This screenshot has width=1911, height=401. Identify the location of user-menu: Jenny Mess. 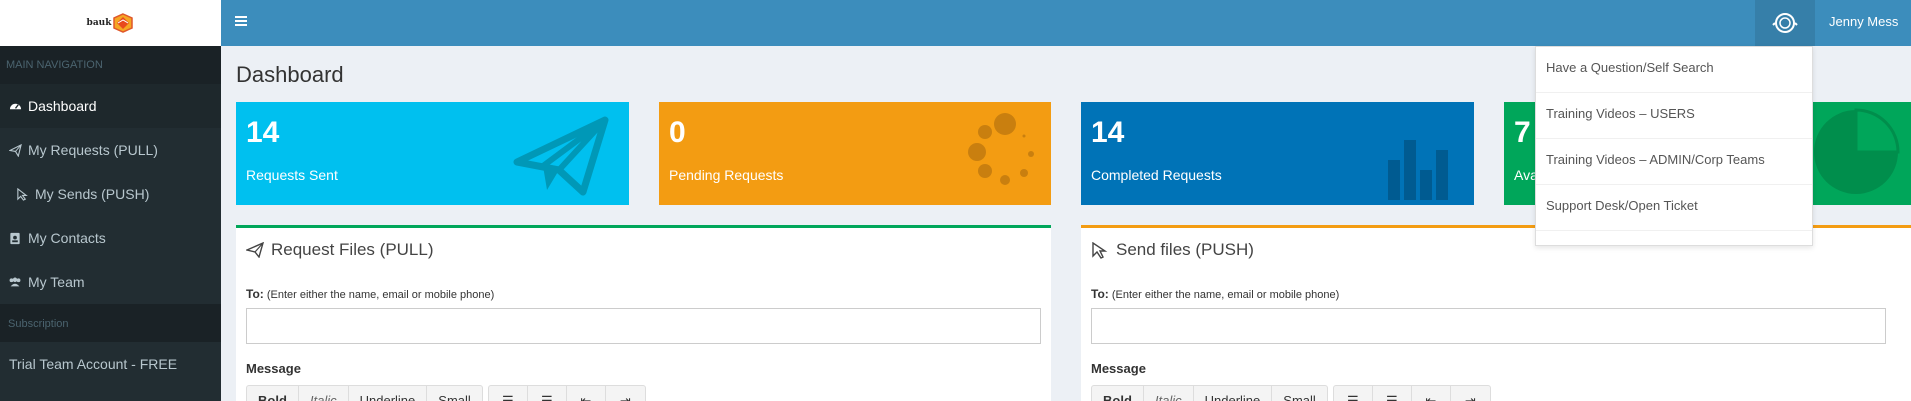
(1863, 21).